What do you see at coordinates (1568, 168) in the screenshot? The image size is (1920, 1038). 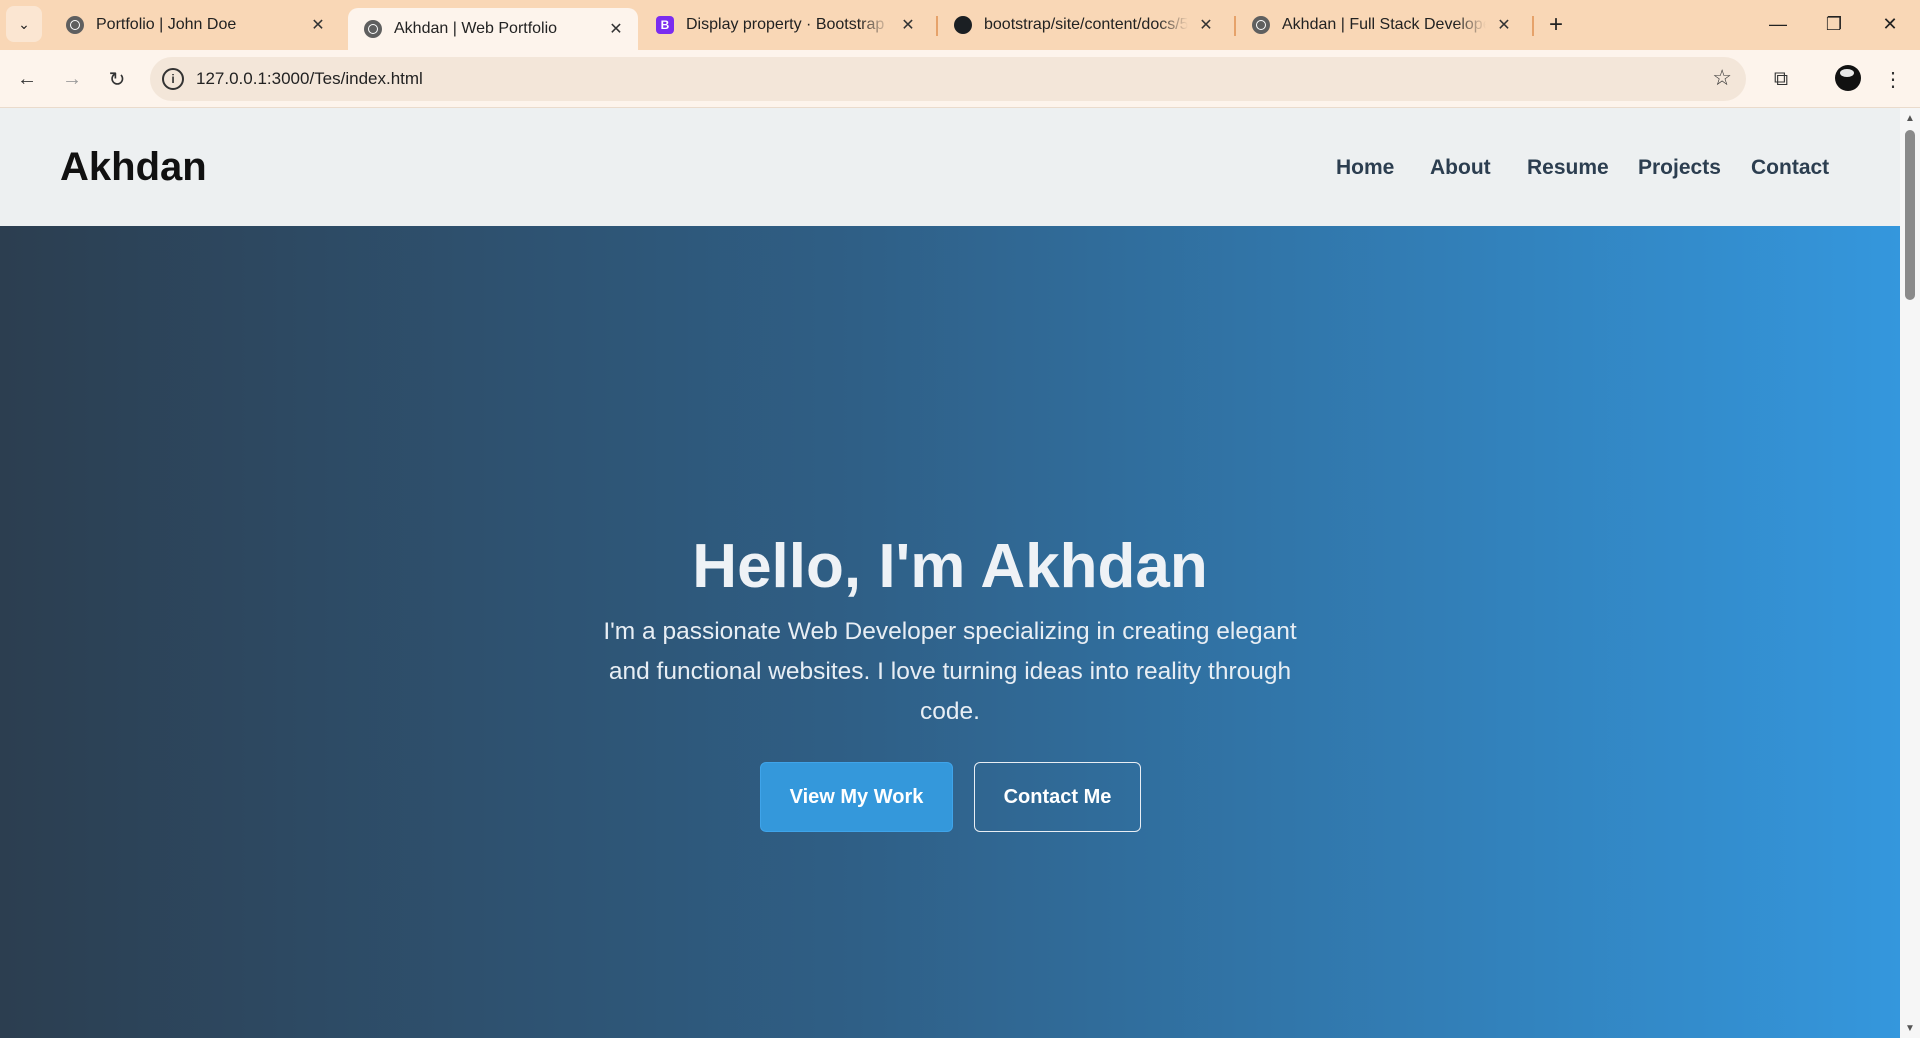 I see `nav-link-resume: Resume` at bounding box center [1568, 168].